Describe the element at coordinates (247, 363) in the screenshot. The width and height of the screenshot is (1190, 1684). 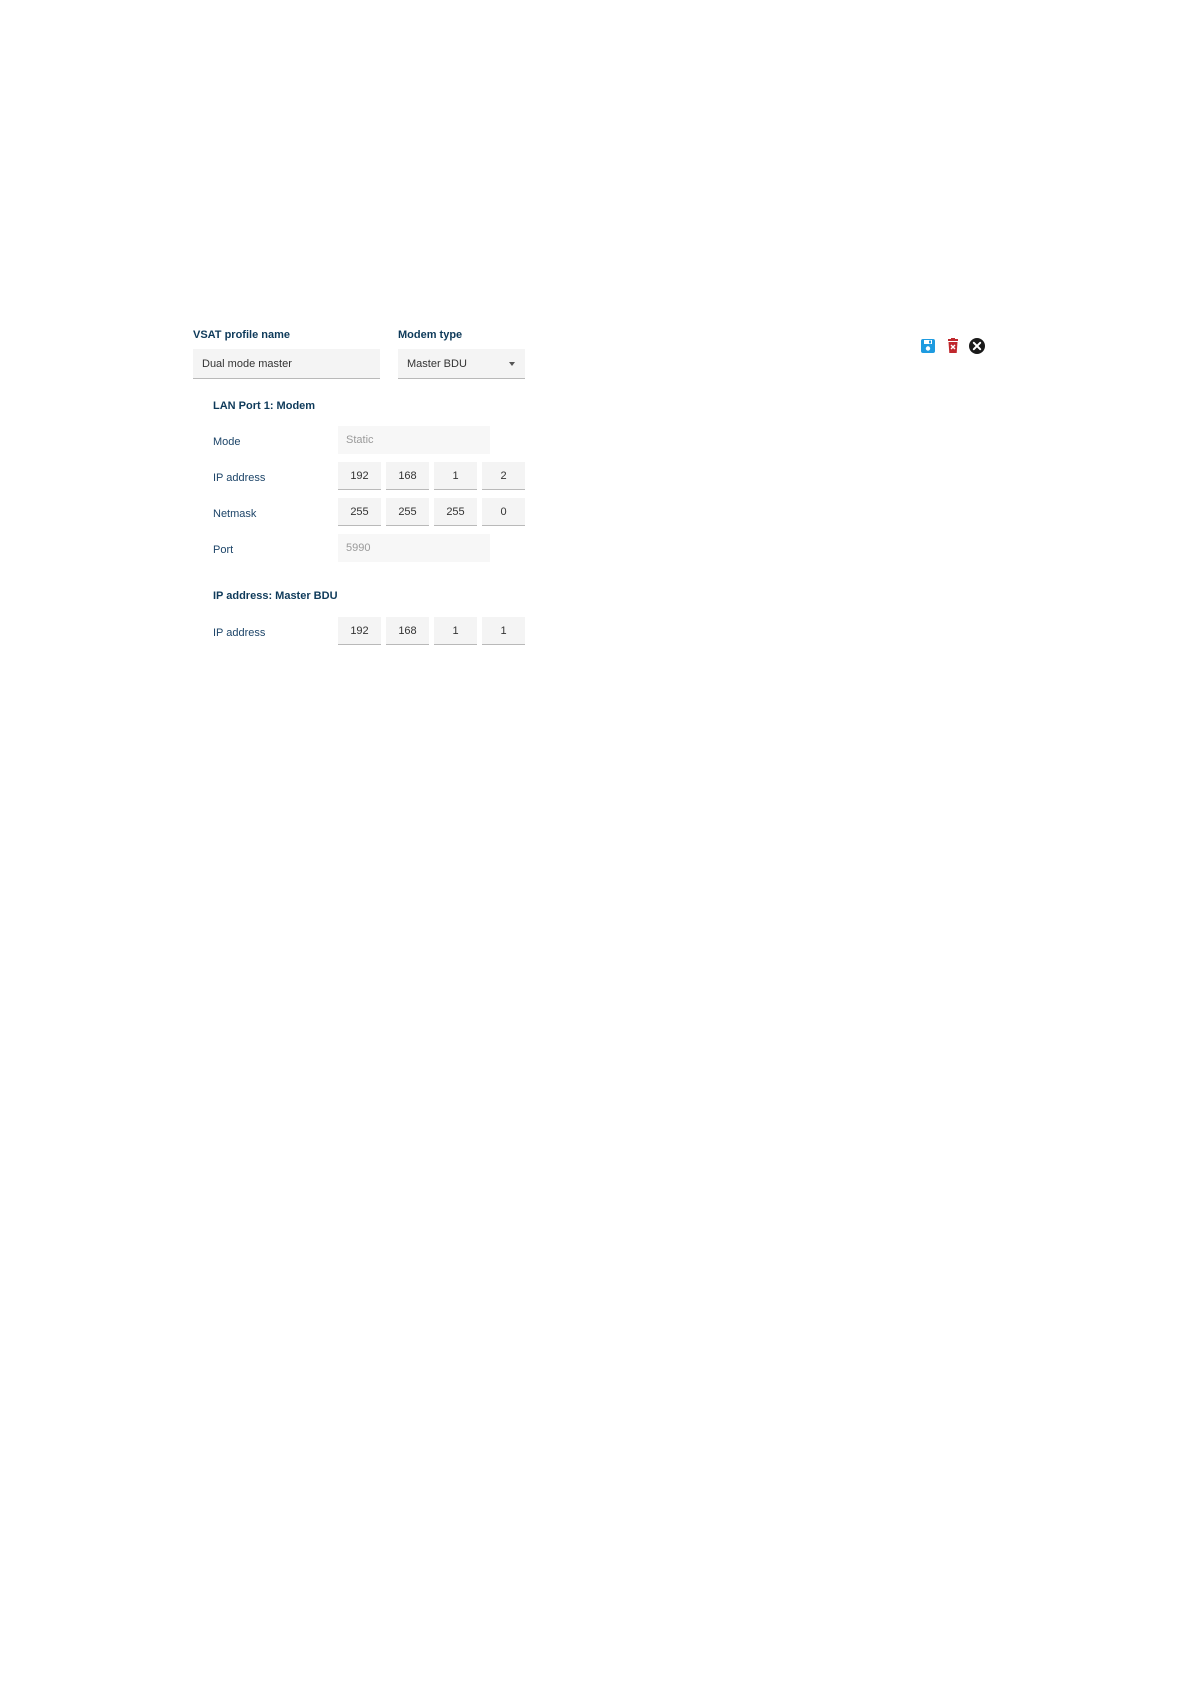
I see `profile-name-value: Dual mode master` at that location.